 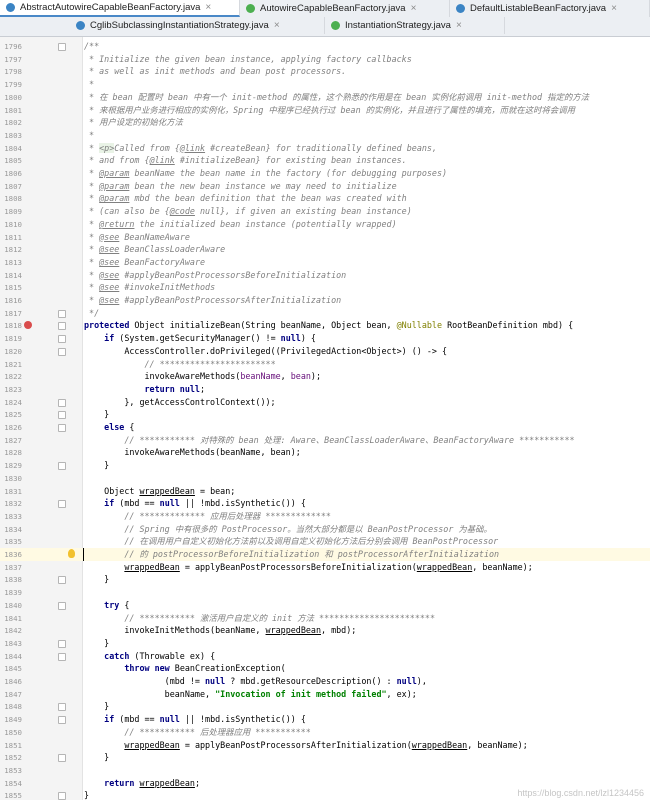 I want to click on code-line: 1815 * @see #invokeInitMethods, so click(x=325, y=287).